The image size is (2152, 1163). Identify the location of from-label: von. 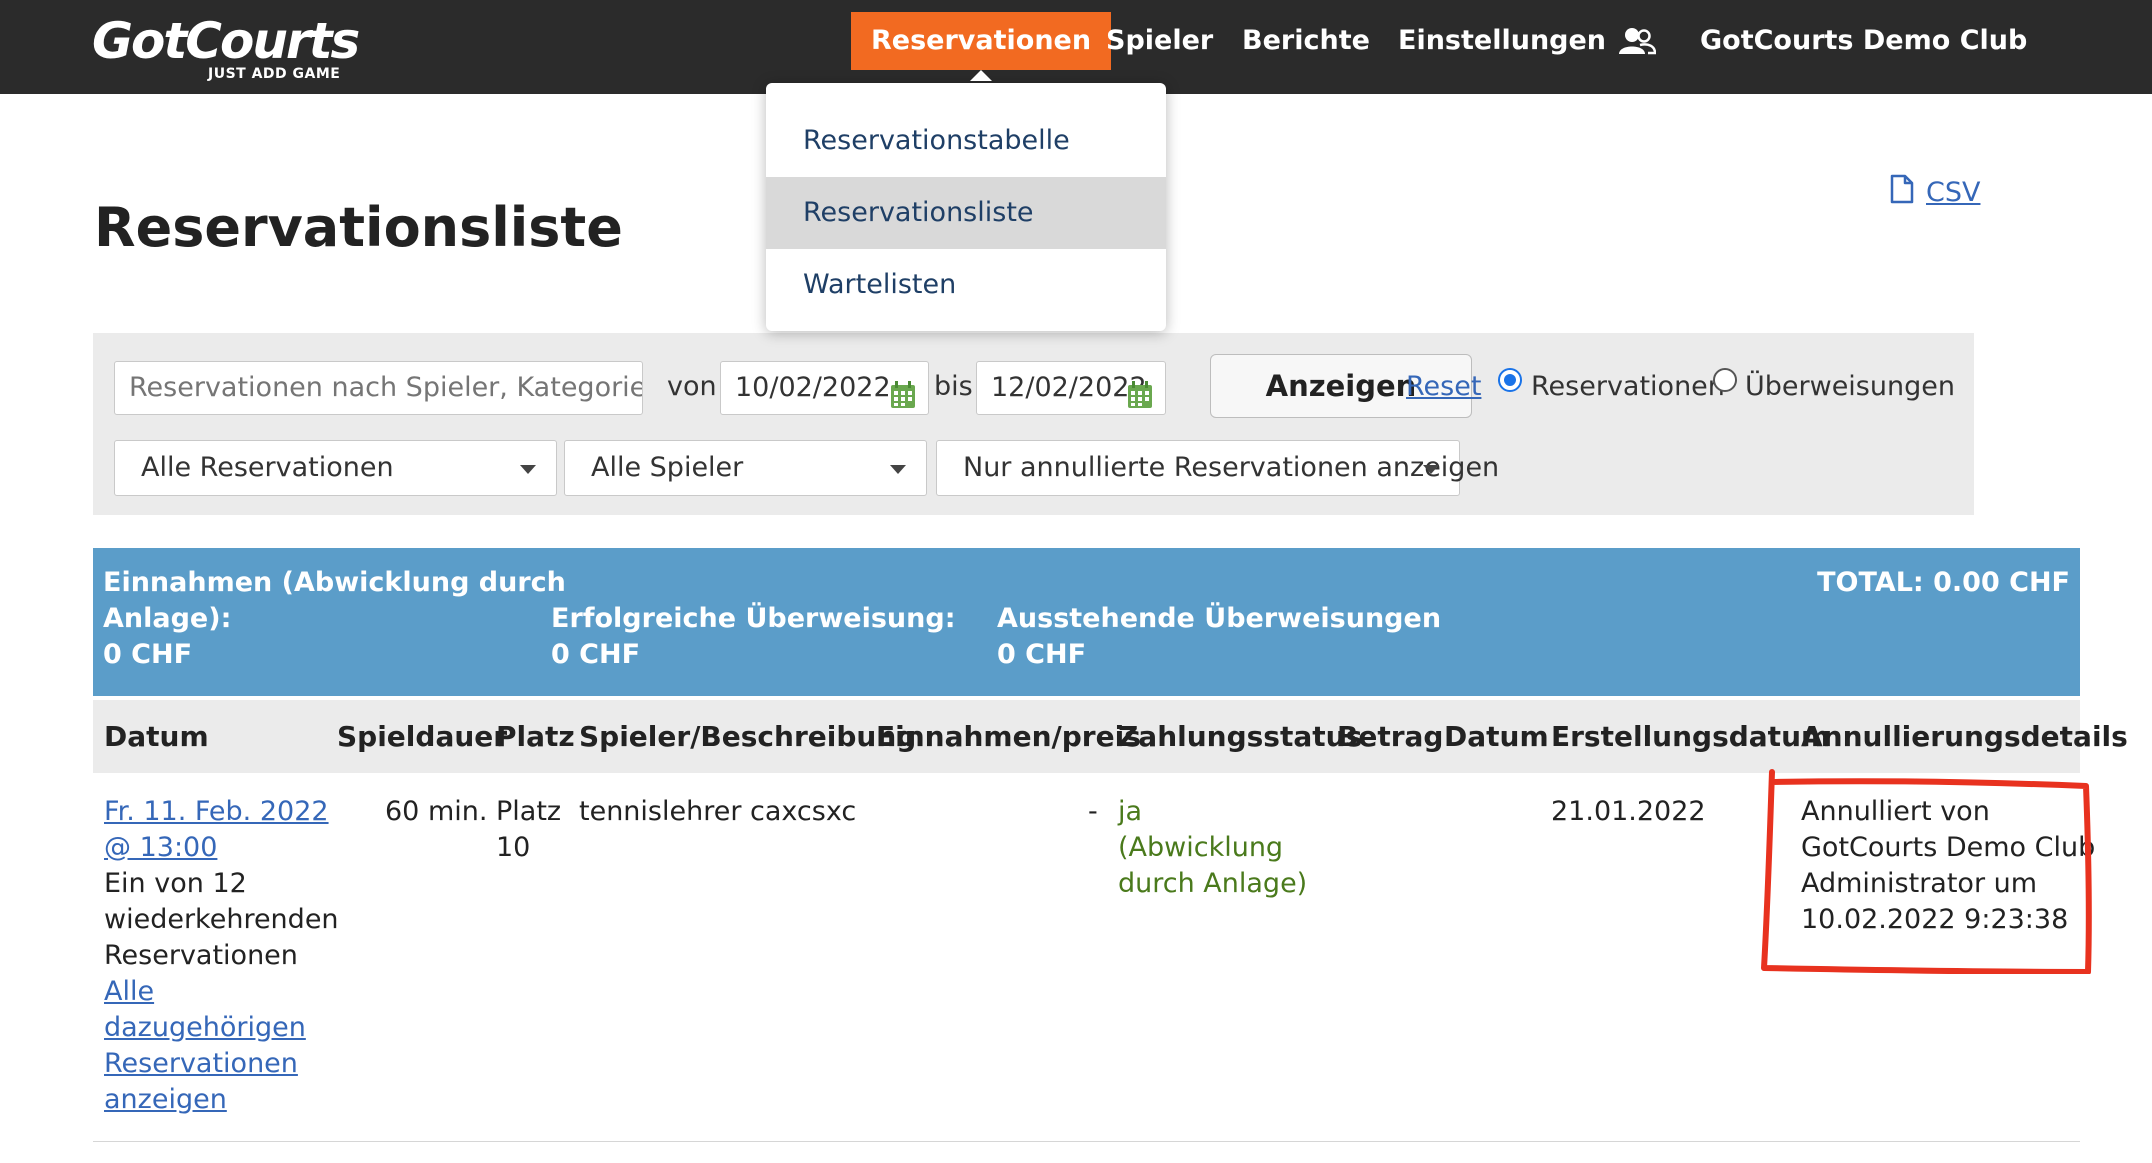
(692, 386).